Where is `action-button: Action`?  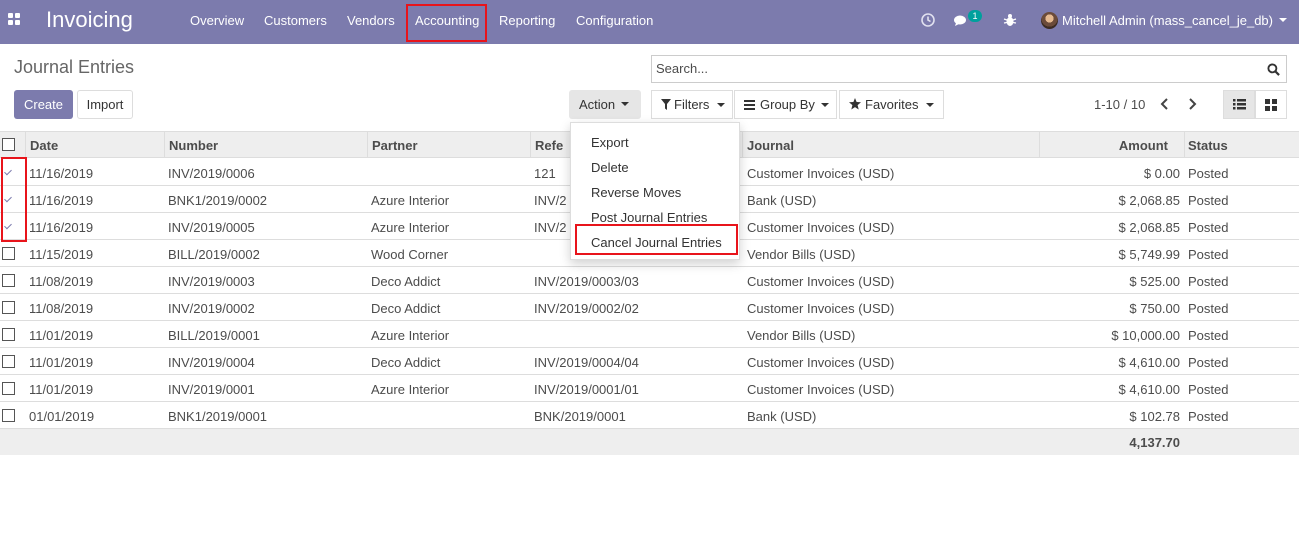 action-button: Action is located at coordinates (605, 104).